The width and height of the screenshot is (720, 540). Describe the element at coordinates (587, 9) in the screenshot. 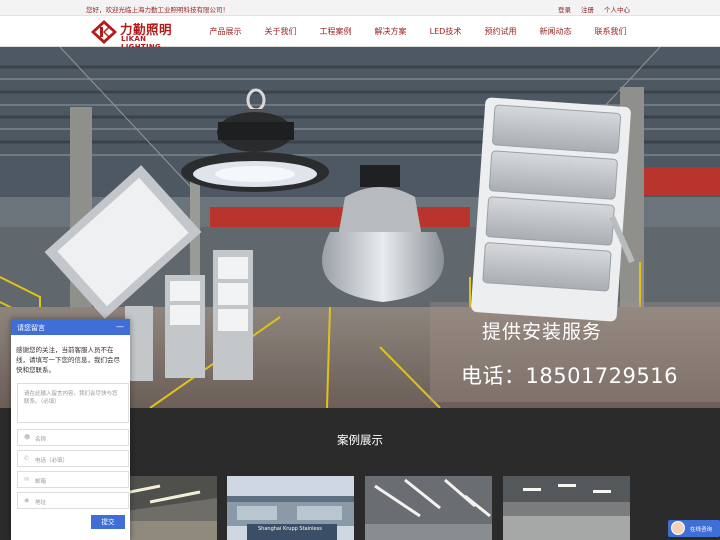

I see `register-link: 注册` at that location.